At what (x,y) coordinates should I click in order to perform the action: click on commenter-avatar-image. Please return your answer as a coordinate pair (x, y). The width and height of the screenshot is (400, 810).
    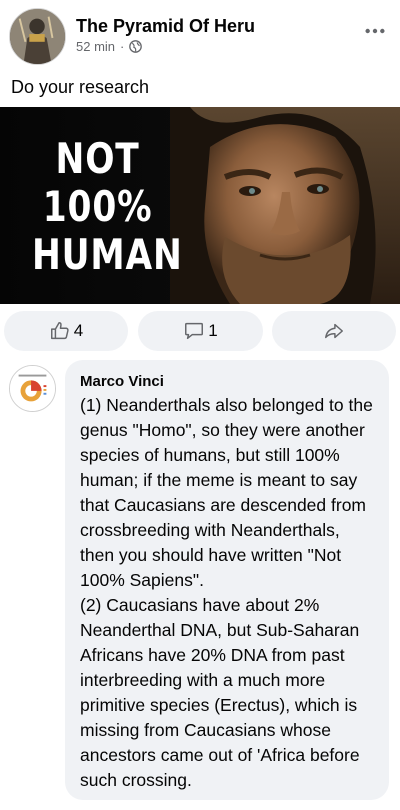
    Looking at the image, I should click on (32, 388).